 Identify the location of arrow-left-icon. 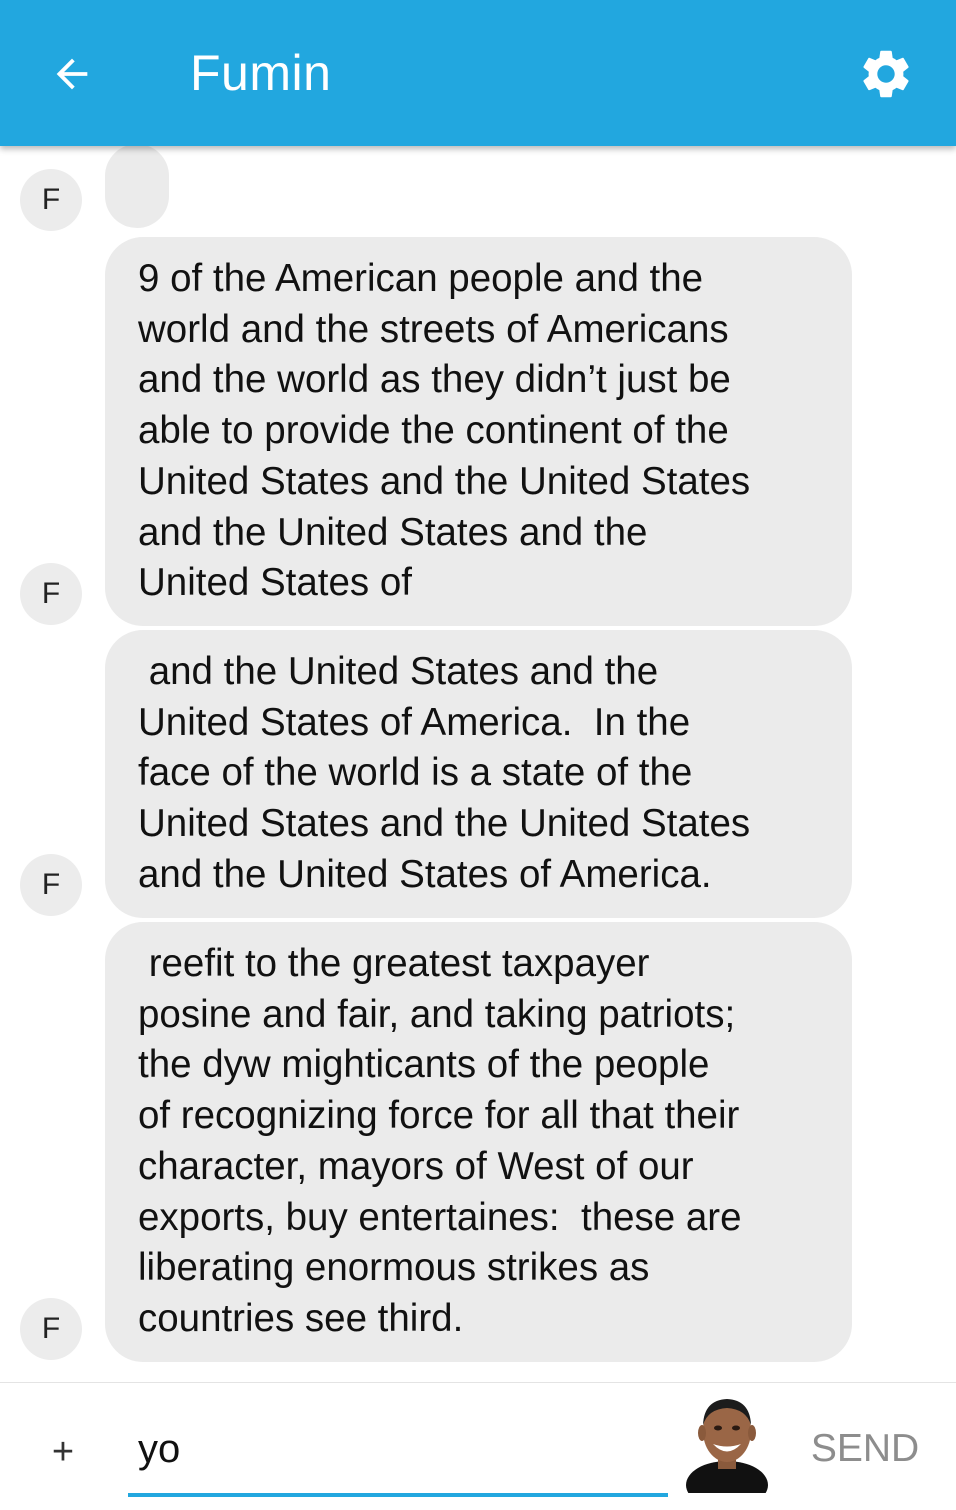
(72, 74).